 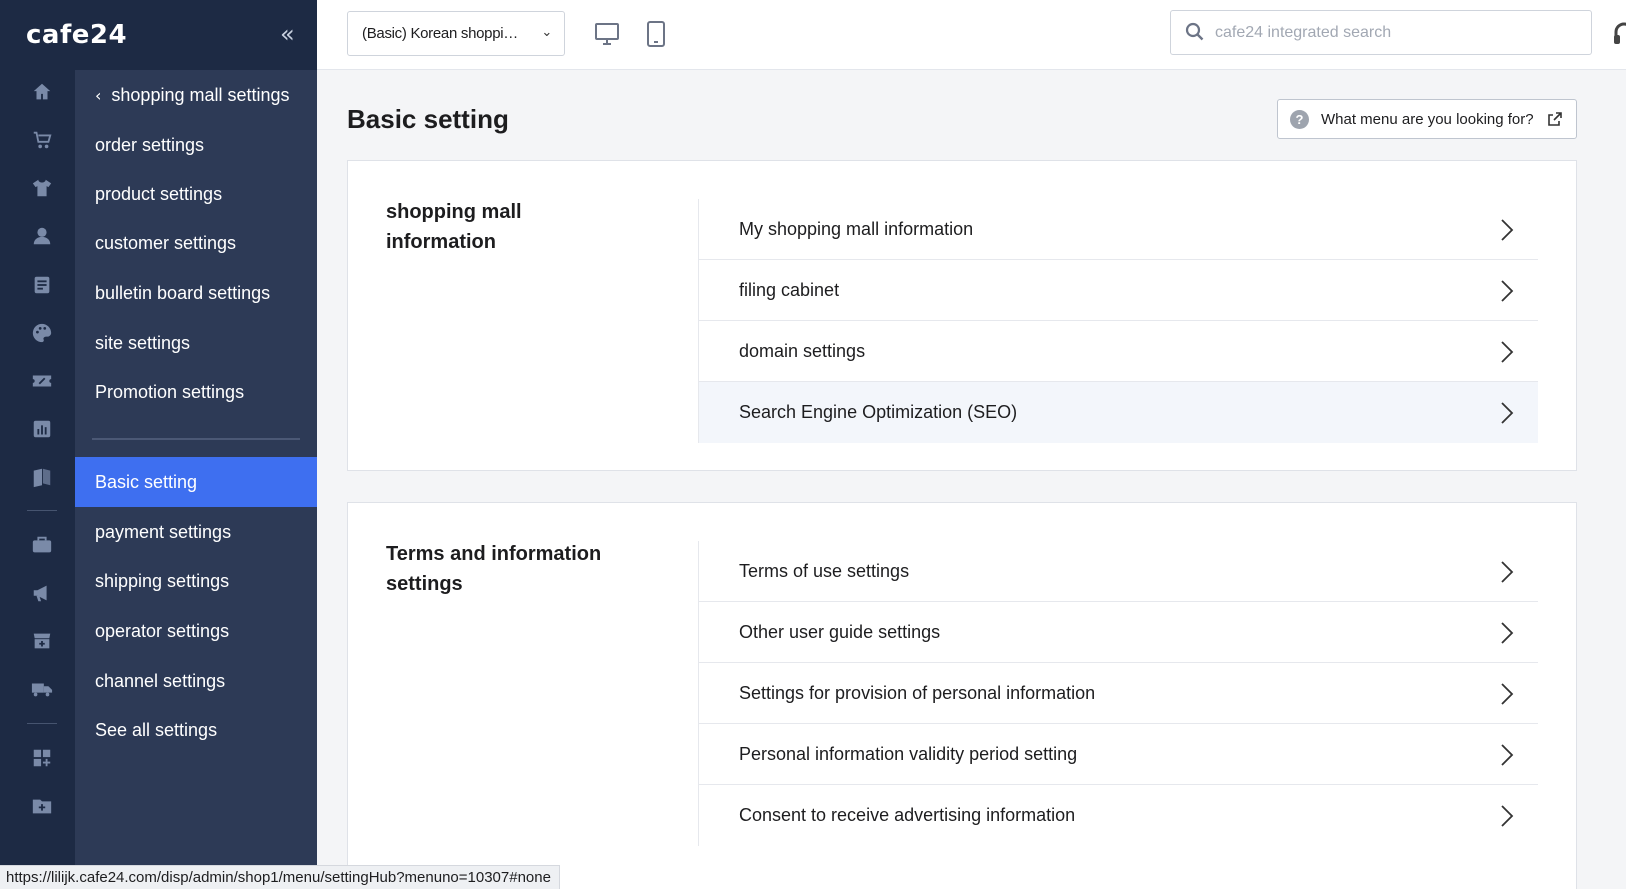 What do you see at coordinates (158, 35) in the screenshot?
I see `logo-bar: cafe24 «` at bounding box center [158, 35].